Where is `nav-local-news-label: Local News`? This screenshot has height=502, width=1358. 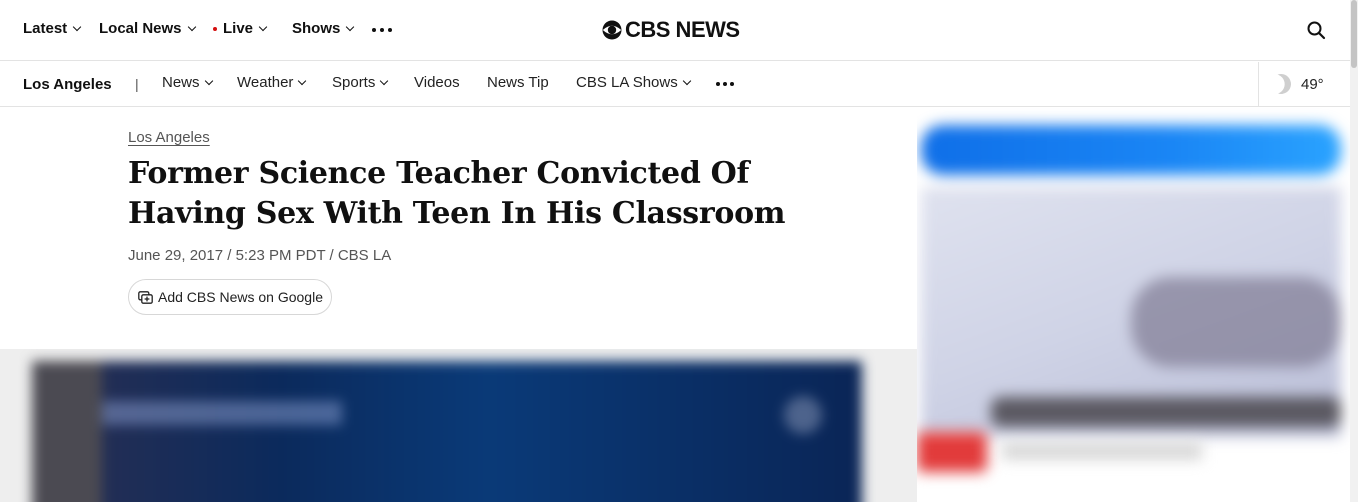
nav-local-news-label: Local News is located at coordinates (140, 28).